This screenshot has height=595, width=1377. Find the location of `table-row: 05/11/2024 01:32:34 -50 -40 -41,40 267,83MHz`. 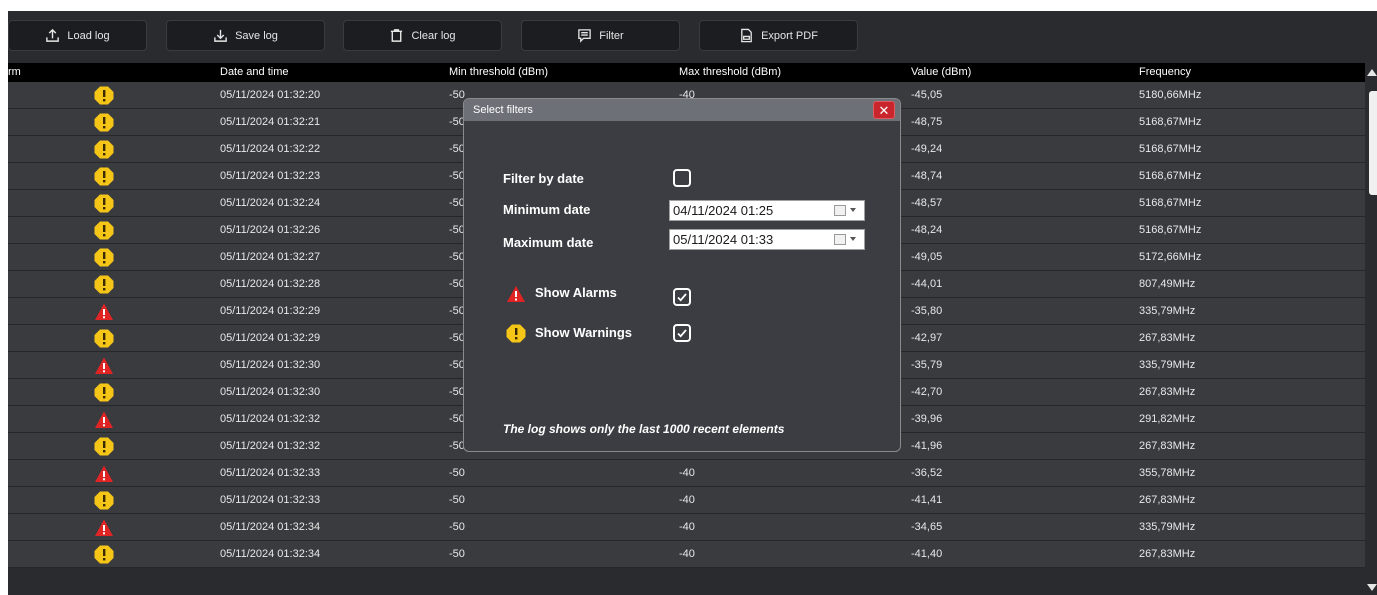

table-row: 05/11/2024 01:32:34 -50 -40 -41,40 267,83MHz is located at coordinates (686, 554).